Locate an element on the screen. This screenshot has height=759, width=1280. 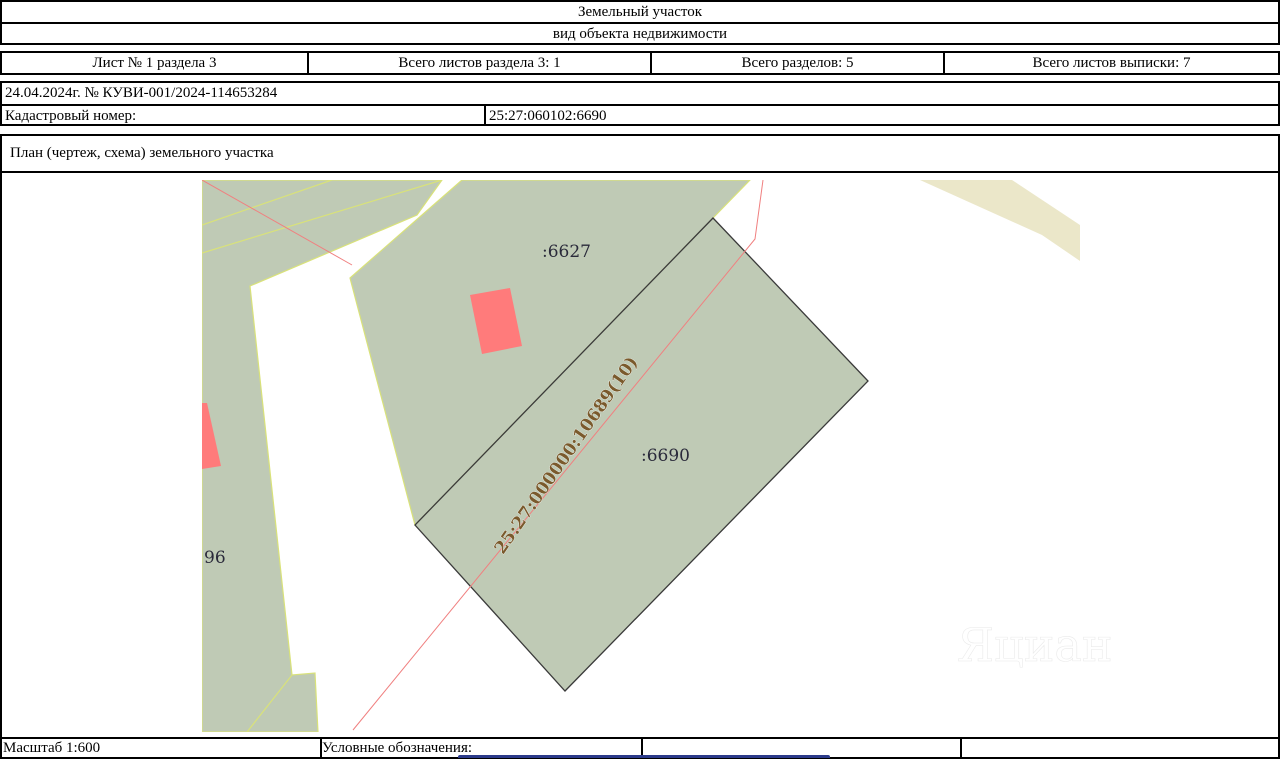
sheet-number: Лист № 1 раздела 3 is located at coordinates (154, 62).